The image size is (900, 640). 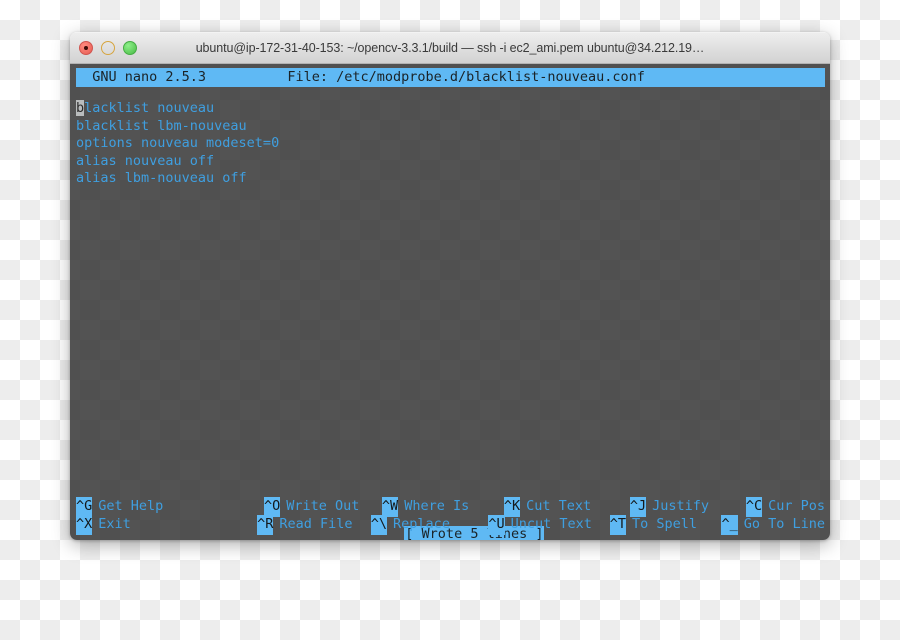 What do you see at coordinates (80, 108) in the screenshot?
I see `text-cursor: b` at bounding box center [80, 108].